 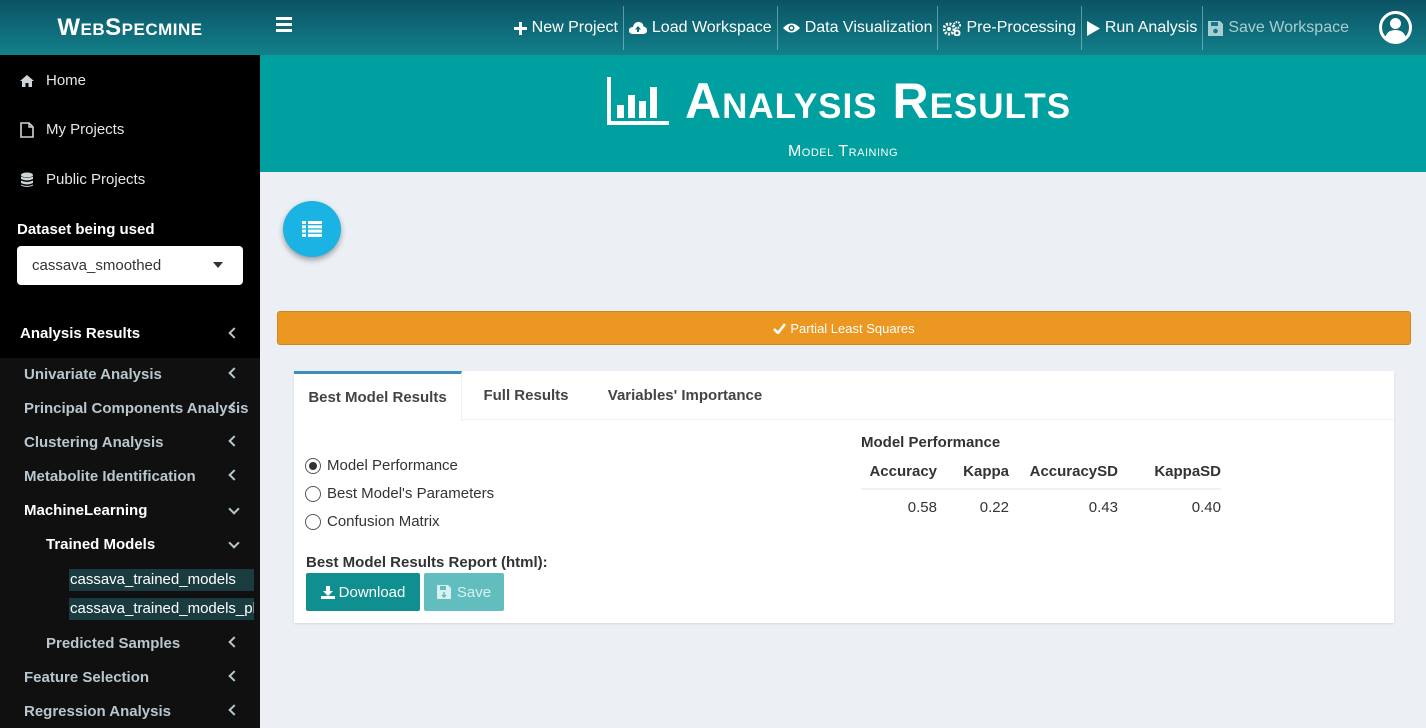 I want to click on plus-icon, so click(x=520, y=28).